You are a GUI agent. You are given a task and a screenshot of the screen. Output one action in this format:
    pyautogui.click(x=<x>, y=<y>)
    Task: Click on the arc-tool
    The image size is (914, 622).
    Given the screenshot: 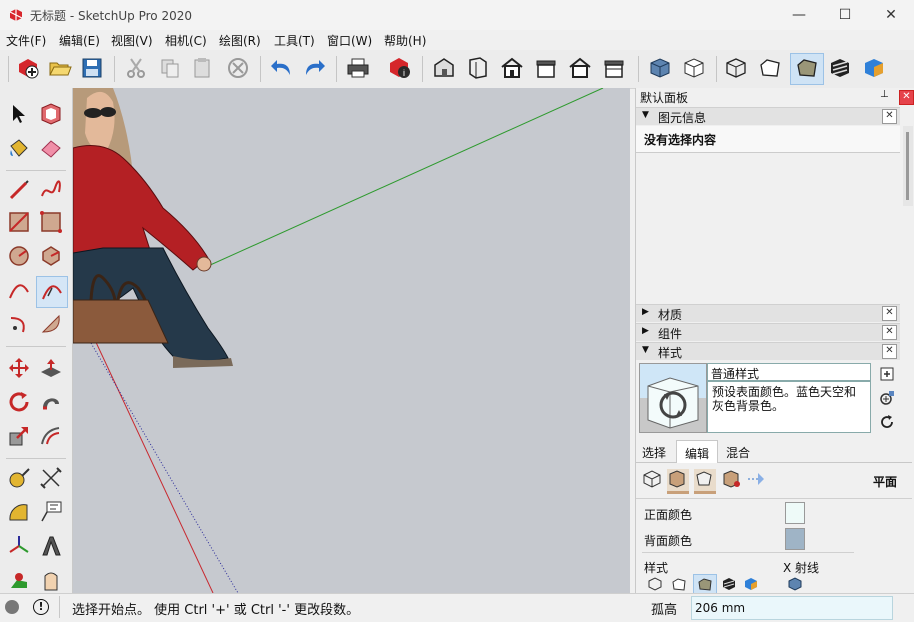 What is the action you would take?
    pyautogui.click(x=19, y=291)
    